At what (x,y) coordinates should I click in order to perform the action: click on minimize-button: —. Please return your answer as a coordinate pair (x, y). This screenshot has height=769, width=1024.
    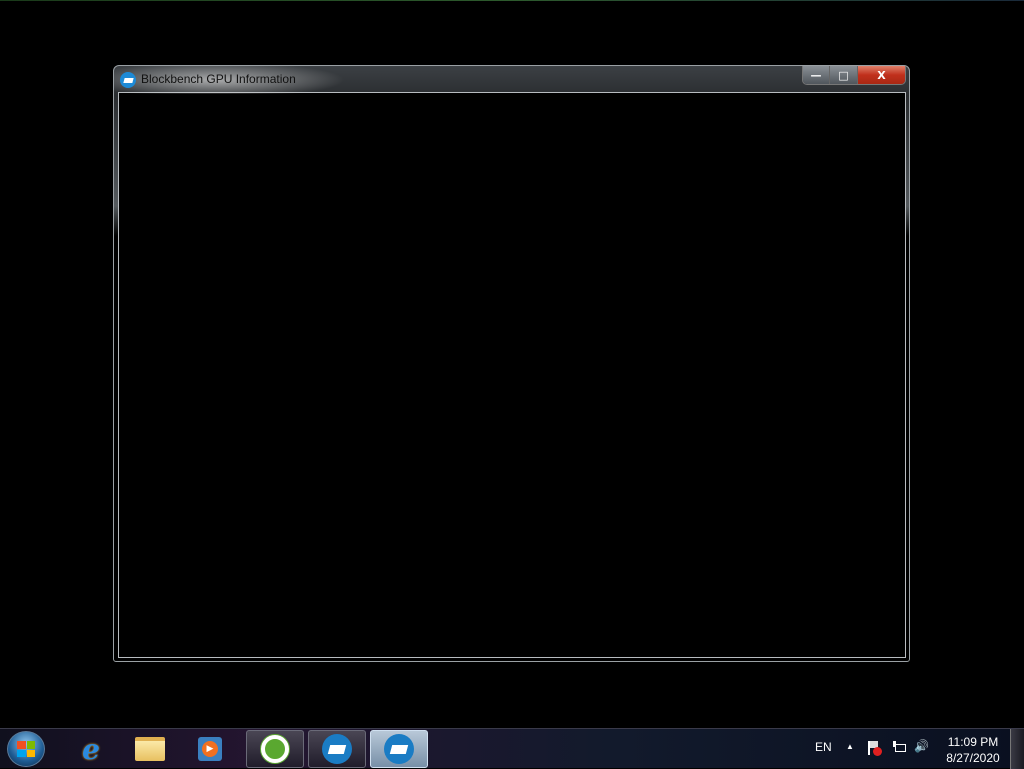
    Looking at the image, I should click on (816, 75).